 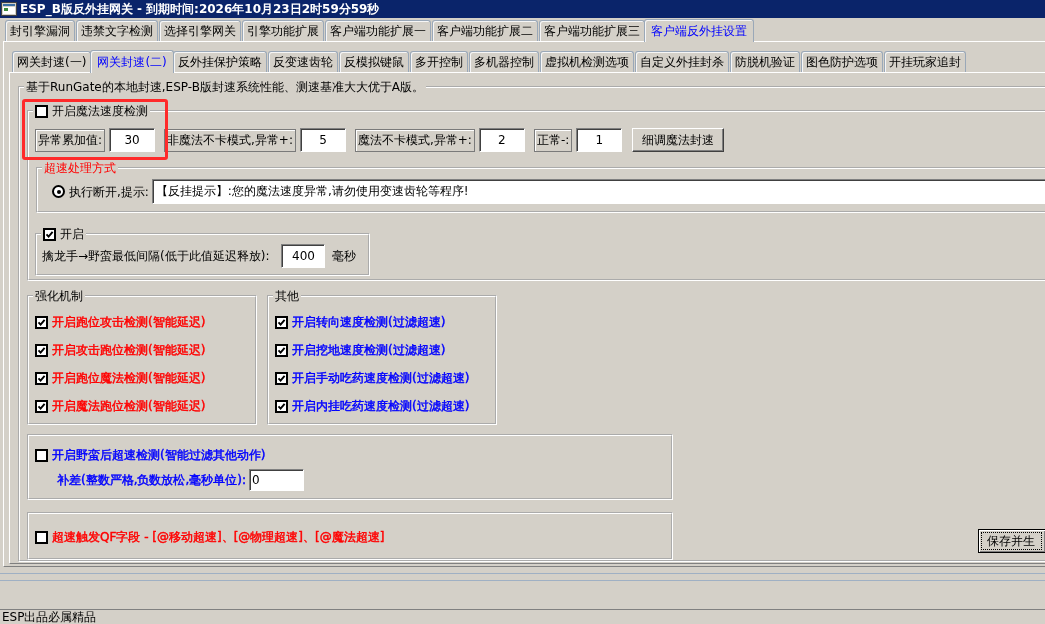 I want to click on unit-label: 毫秒, so click(x=344, y=256).